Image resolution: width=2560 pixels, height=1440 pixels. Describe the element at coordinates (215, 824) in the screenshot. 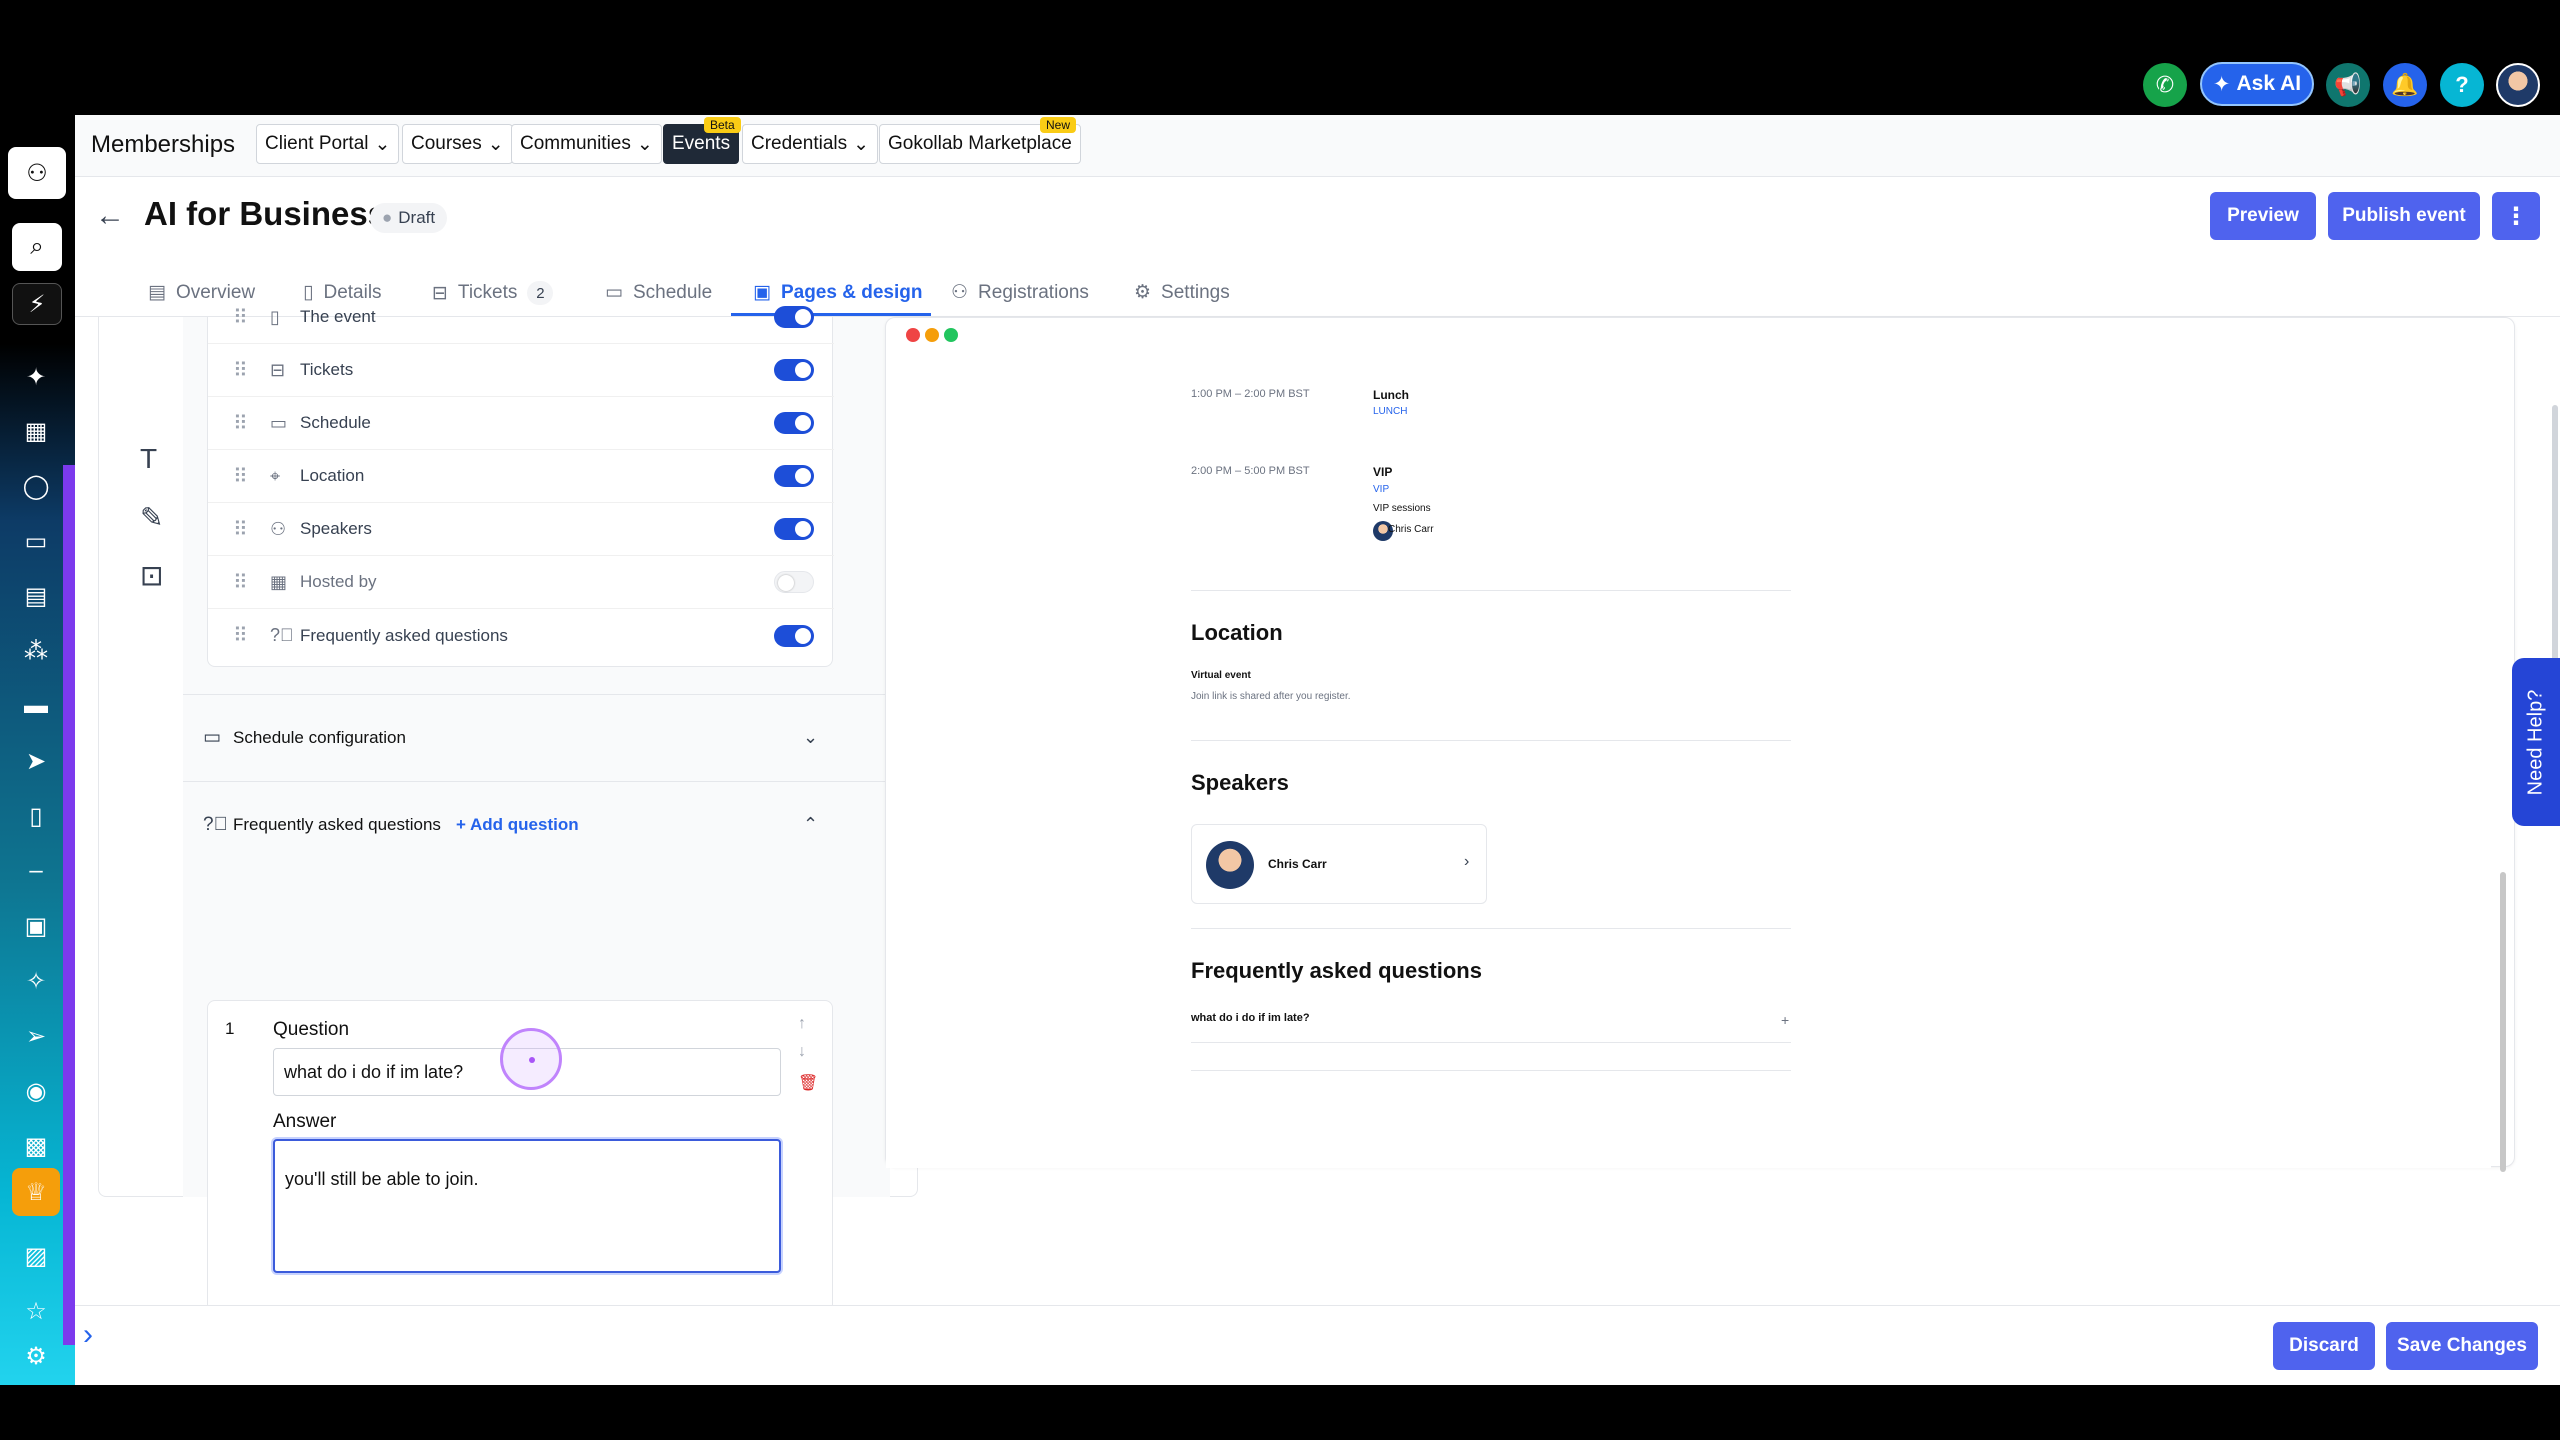

I see `question-circle-icon: ?⃝` at that location.